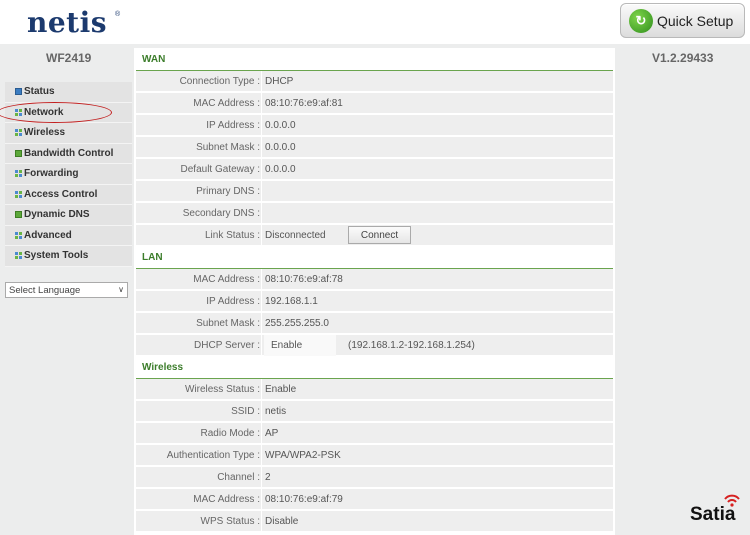  Describe the element at coordinates (374, 433) in the screenshot. I see `table-row: Radio Mode : AP` at that location.